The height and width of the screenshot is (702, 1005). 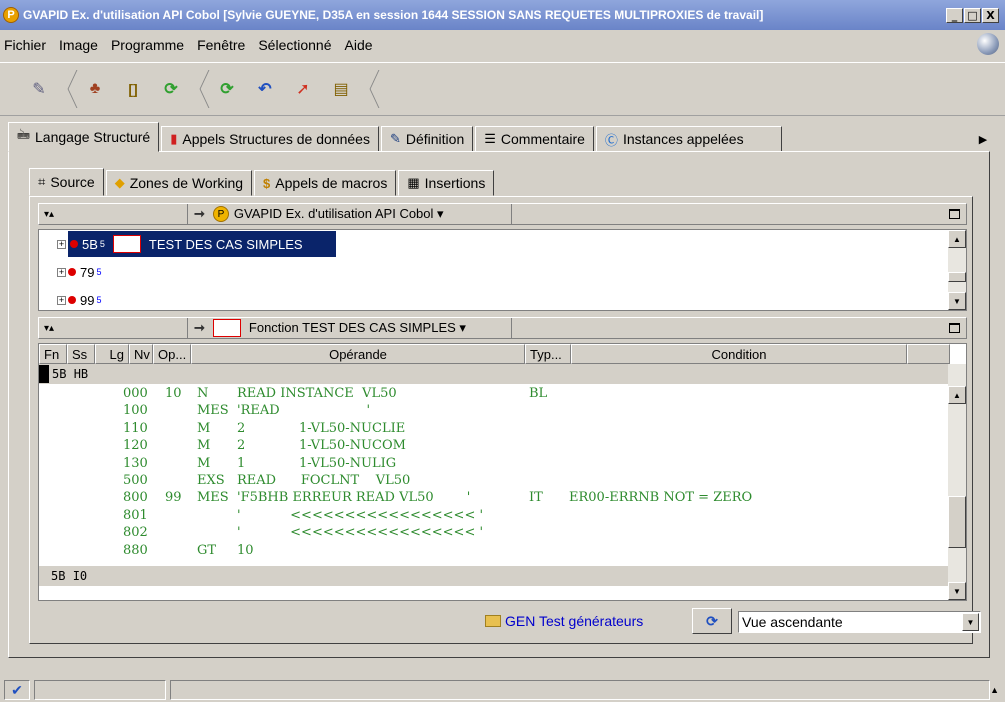 I want to click on refresh-view-button: ⟳, so click(x=712, y=621).